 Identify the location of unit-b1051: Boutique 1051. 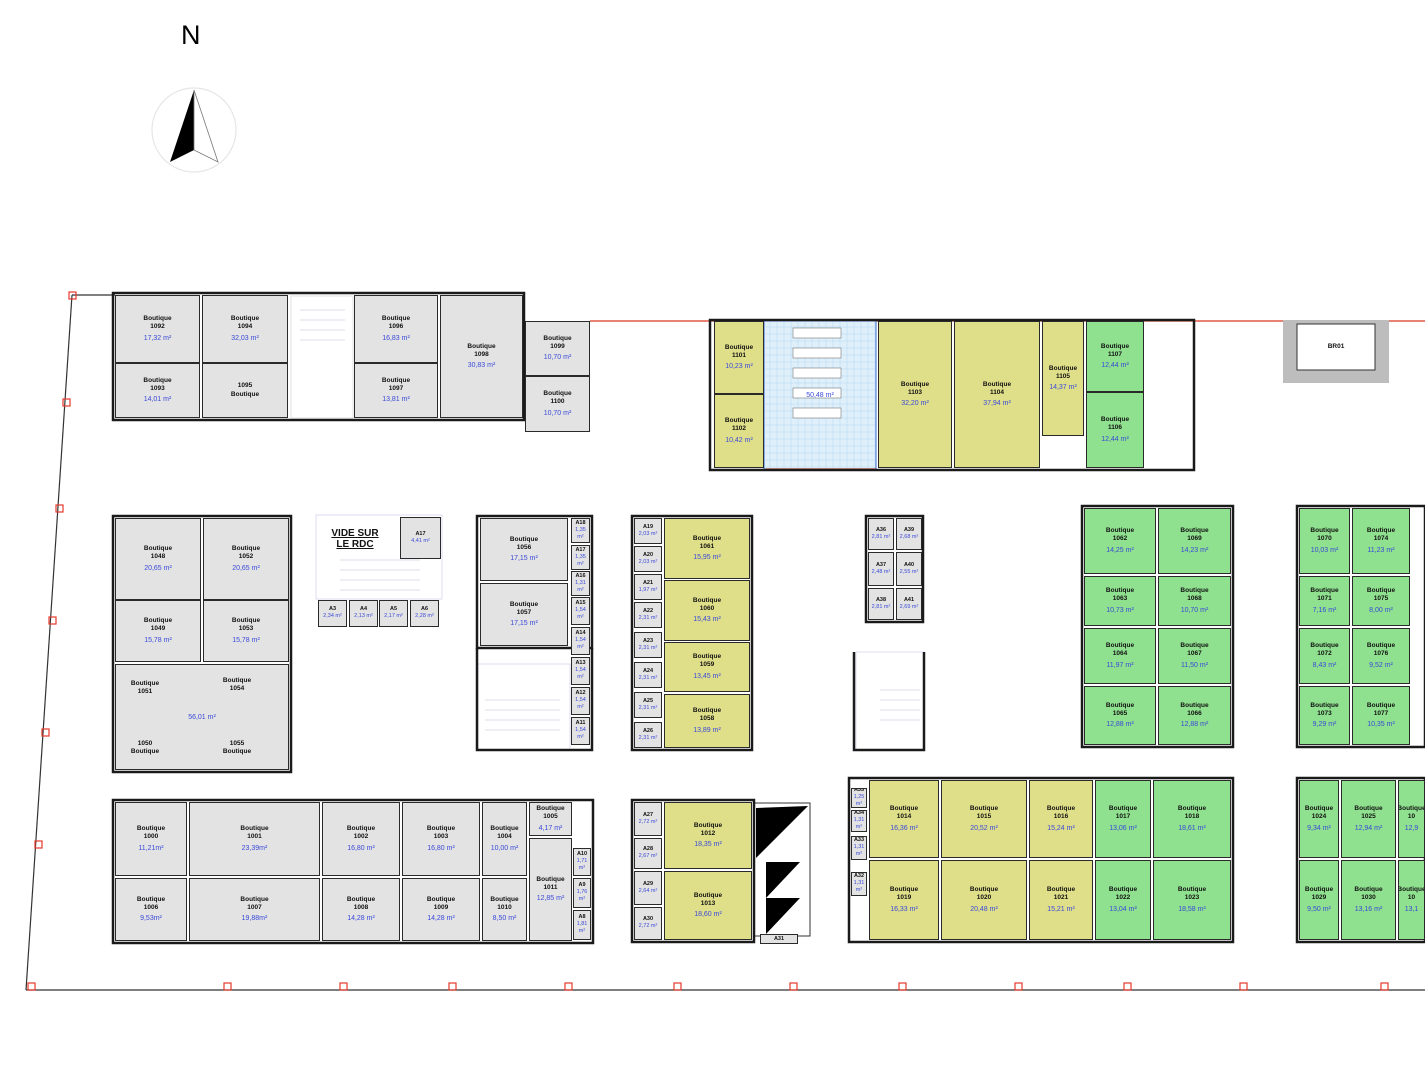
(145, 688).